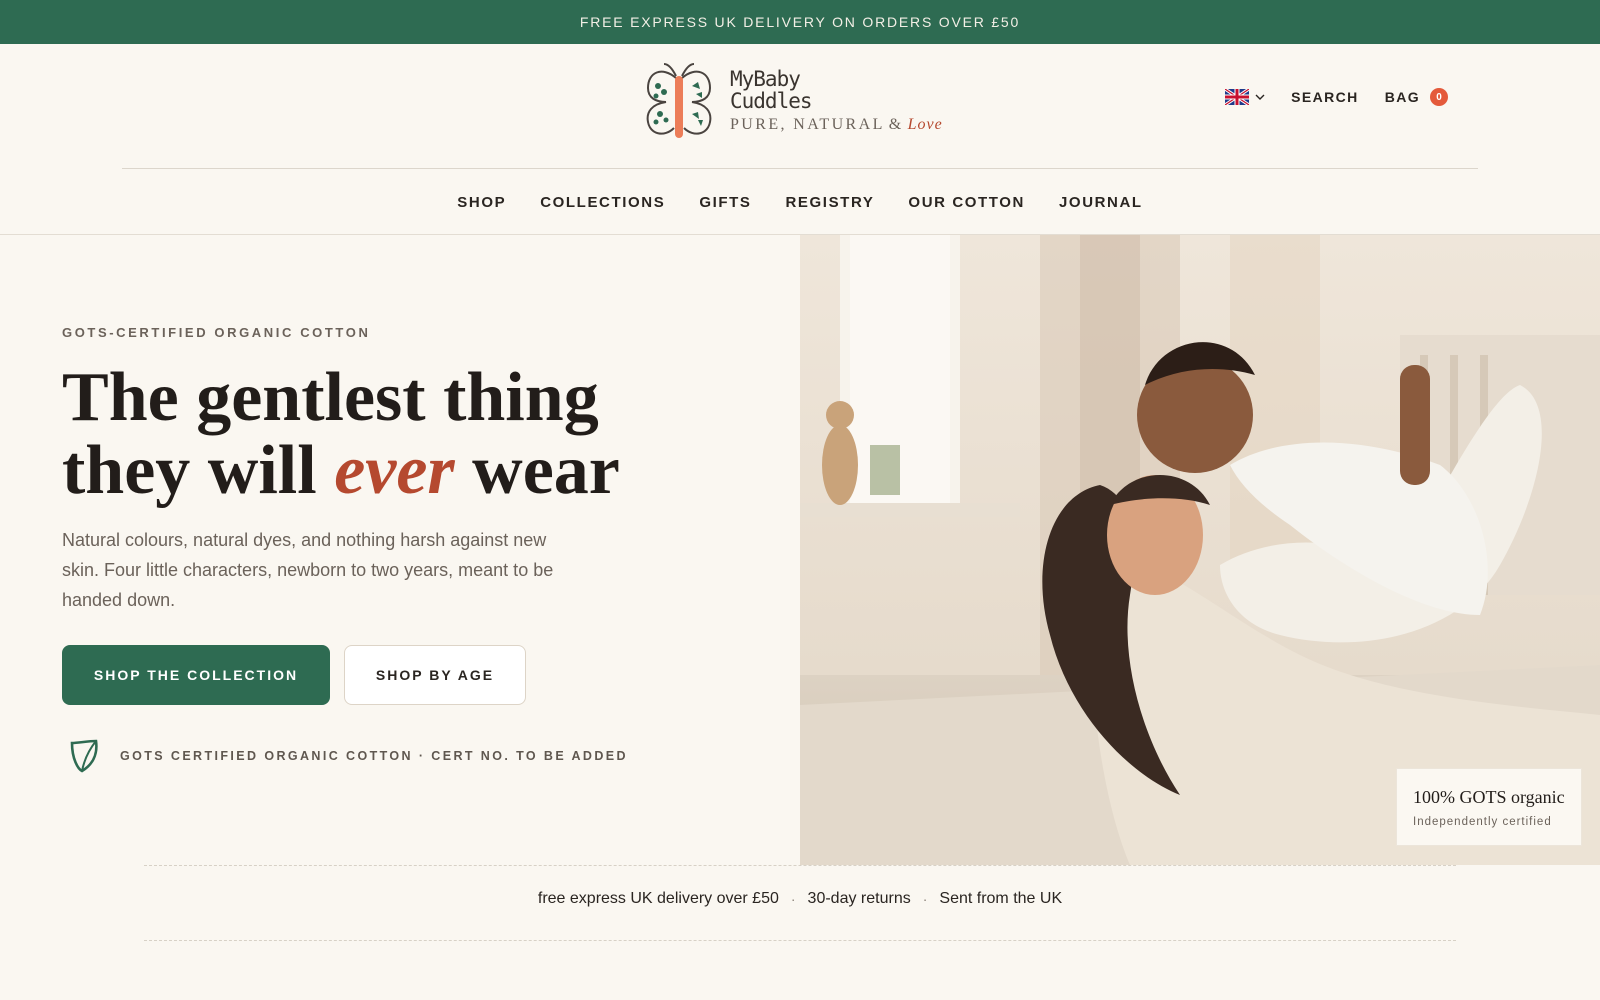 This screenshot has height=1000, width=1600. What do you see at coordinates (771, 101) in the screenshot?
I see `brand-name-line2: Cuddles` at bounding box center [771, 101].